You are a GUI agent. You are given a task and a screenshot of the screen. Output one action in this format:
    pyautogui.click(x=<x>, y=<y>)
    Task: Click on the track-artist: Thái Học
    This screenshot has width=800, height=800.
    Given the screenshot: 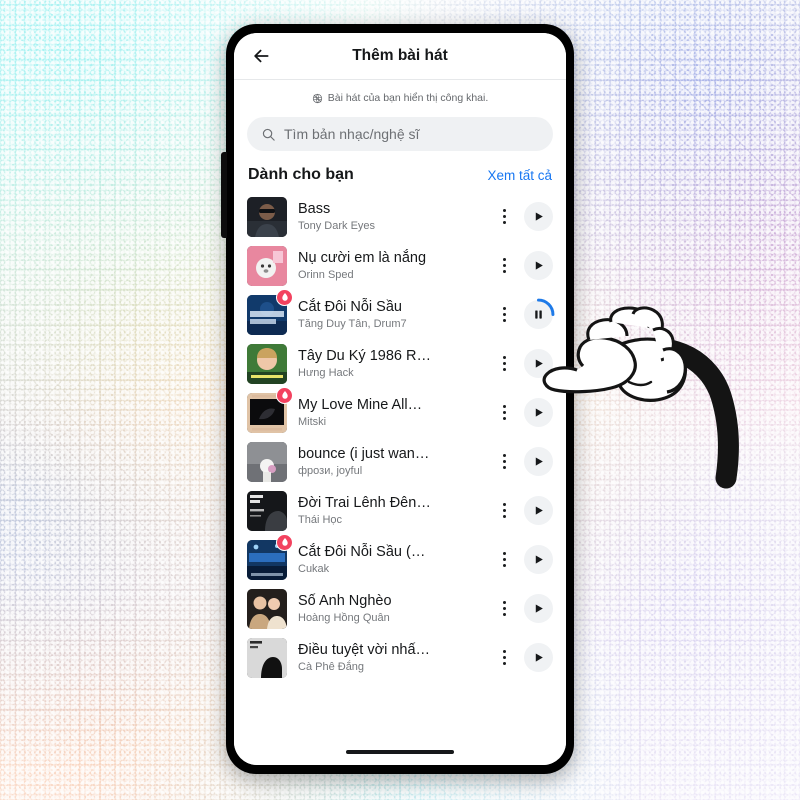 What is the action you would take?
    pyautogui.click(x=320, y=519)
    